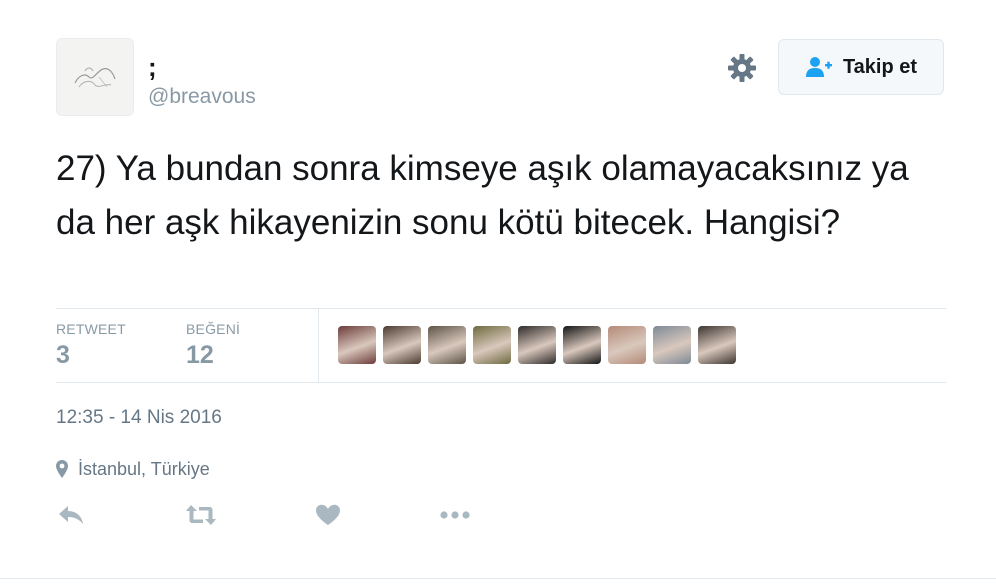  Describe the element at coordinates (91, 346) in the screenshot. I see `retweet-stat: RETWEET 3` at that location.